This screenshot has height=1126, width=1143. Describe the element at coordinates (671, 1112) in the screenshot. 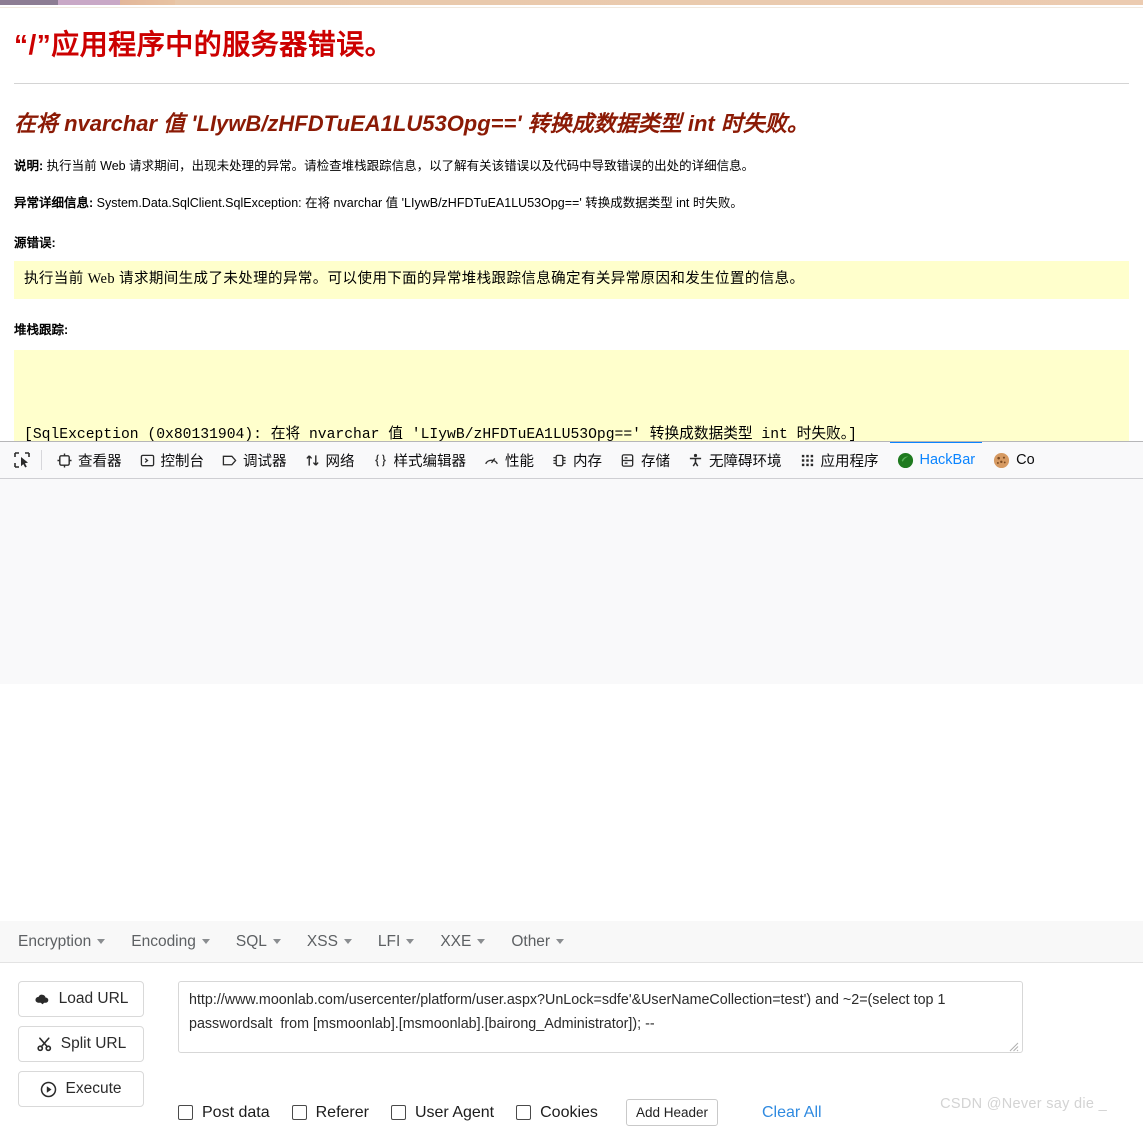

I see `add-header-button: Add Header` at that location.